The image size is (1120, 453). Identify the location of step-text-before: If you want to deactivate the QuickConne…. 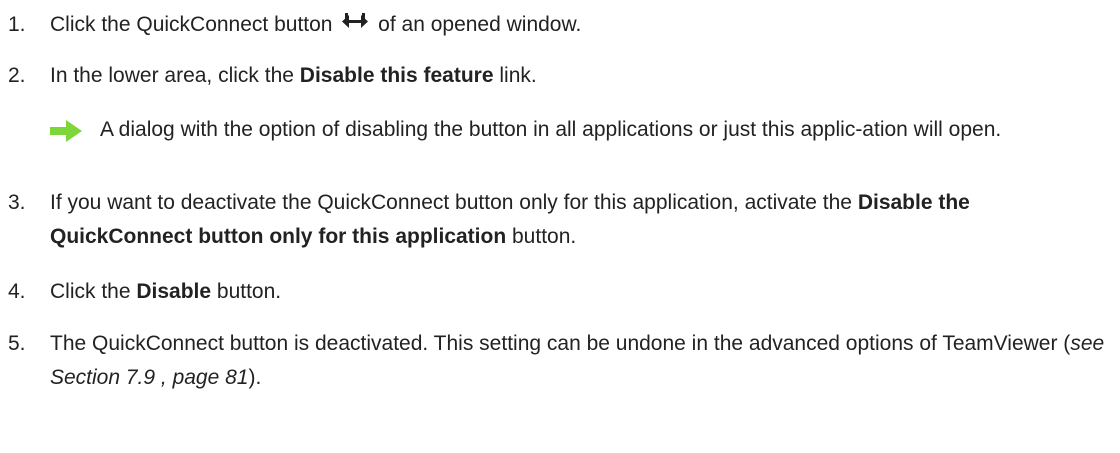
(454, 202).